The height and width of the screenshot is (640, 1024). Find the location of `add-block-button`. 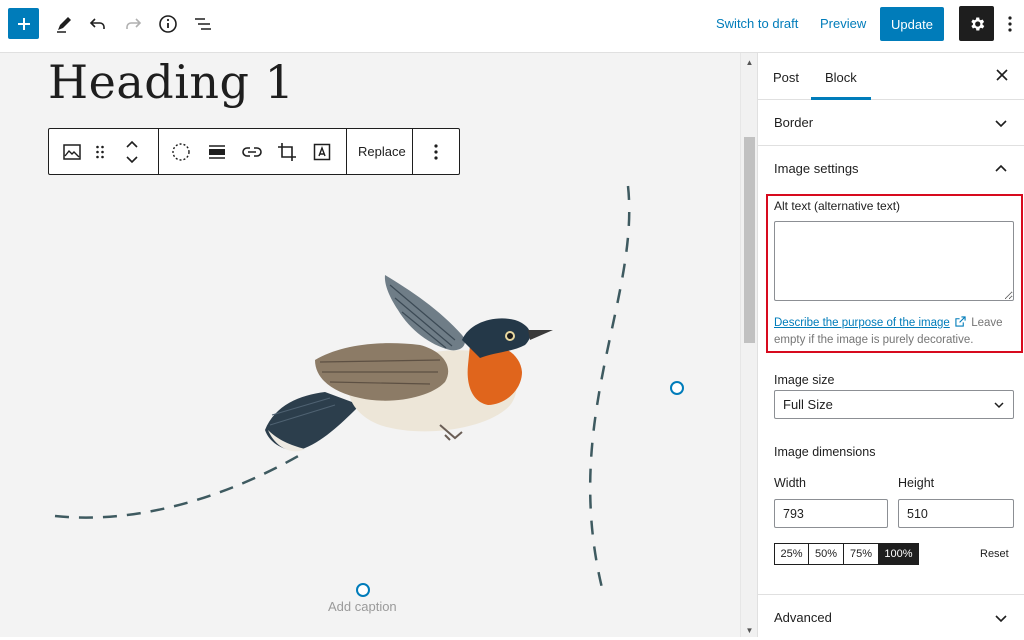

add-block-button is located at coordinates (23, 23).